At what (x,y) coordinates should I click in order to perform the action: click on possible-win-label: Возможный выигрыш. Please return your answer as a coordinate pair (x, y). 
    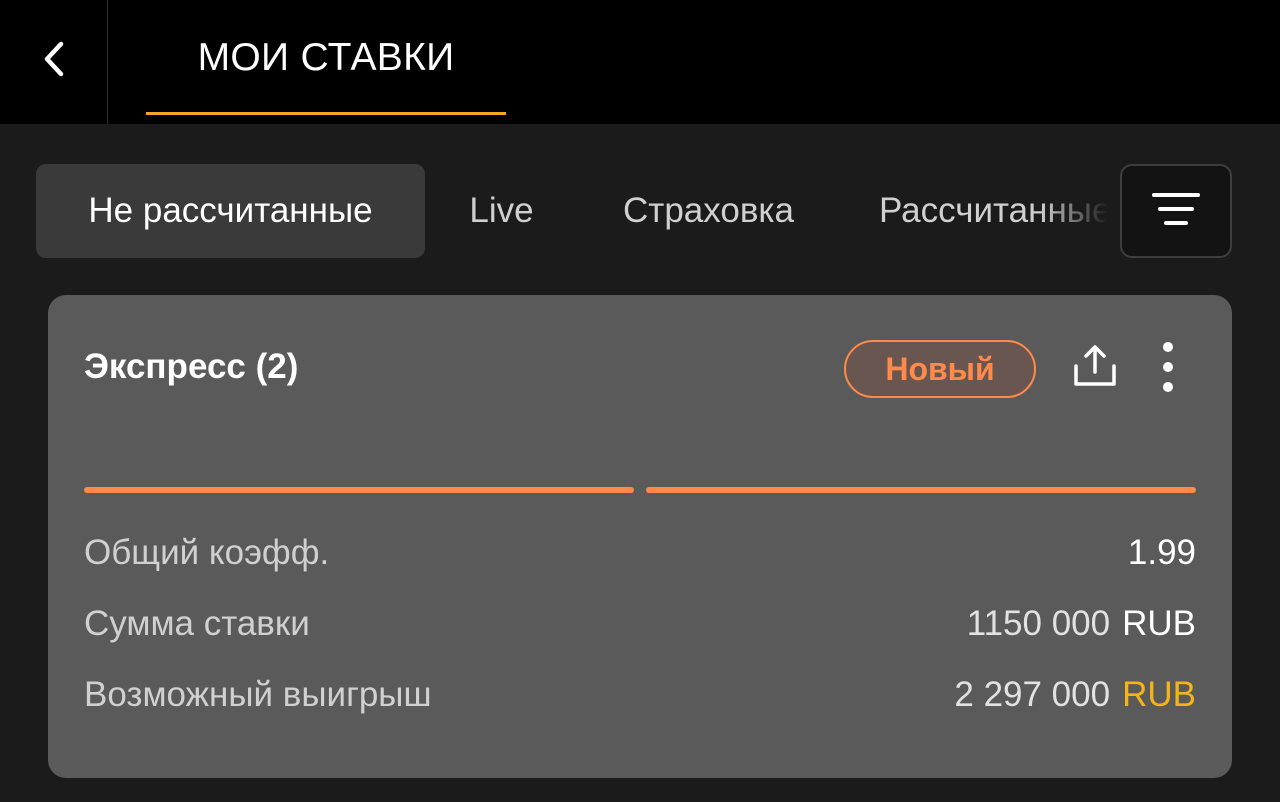
    Looking at the image, I should click on (258, 694).